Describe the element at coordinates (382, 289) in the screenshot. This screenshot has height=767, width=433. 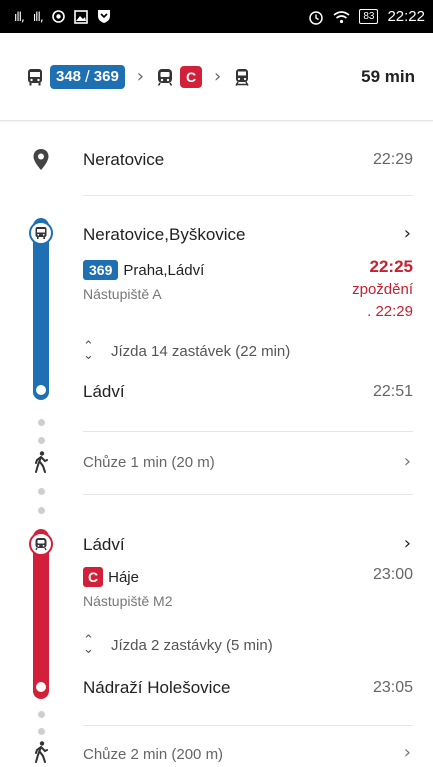
I see `delay-label: zpoždění` at that location.